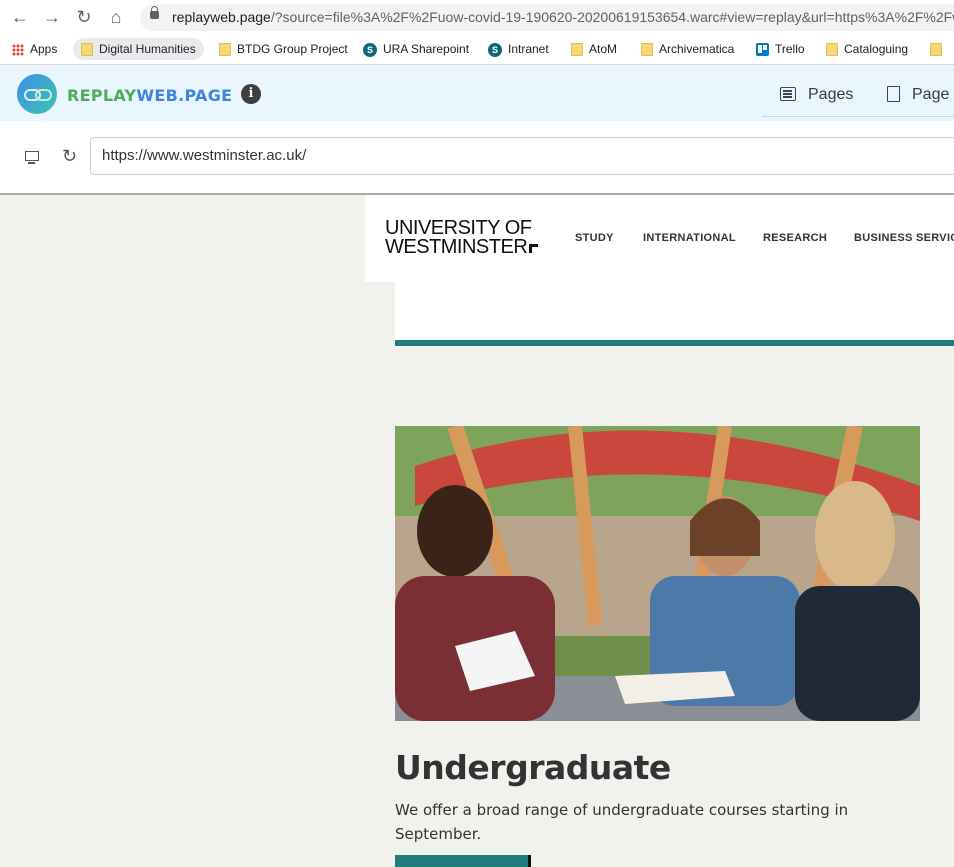 The width and height of the screenshot is (954, 867). I want to click on bookmark-digital-humanities: Digital Humanities, so click(138, 49).